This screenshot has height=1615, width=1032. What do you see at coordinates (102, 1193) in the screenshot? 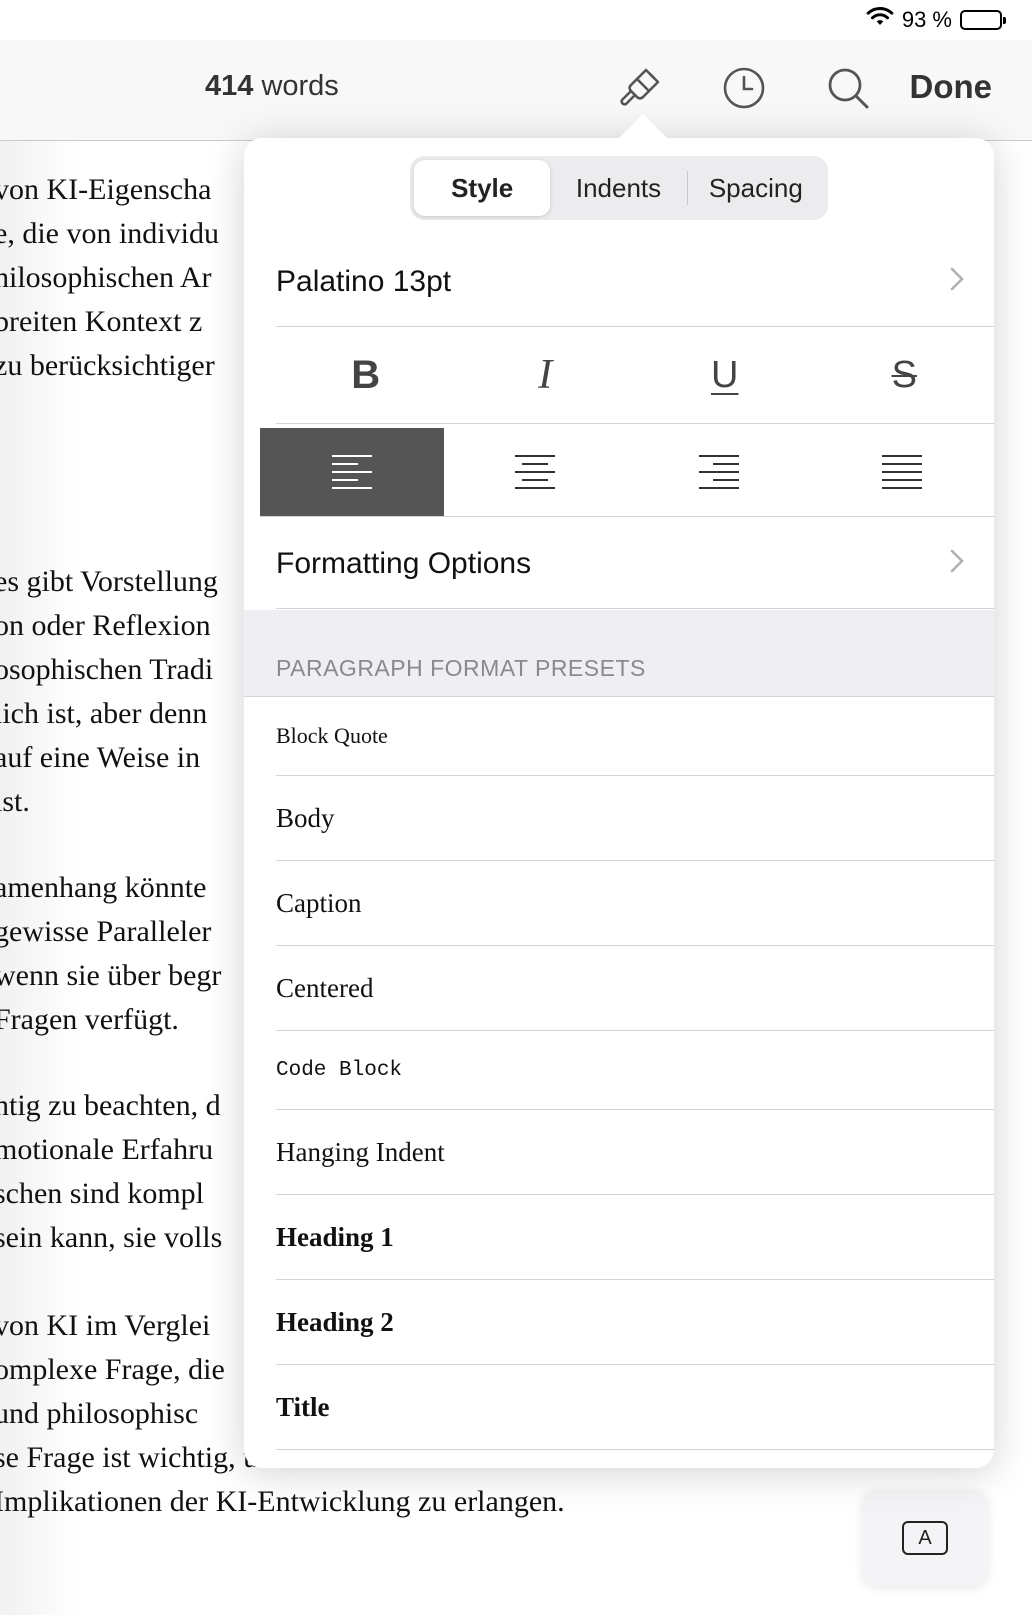
I see `doc-line: schen sind kompl` at bounding box center [102, 1193].